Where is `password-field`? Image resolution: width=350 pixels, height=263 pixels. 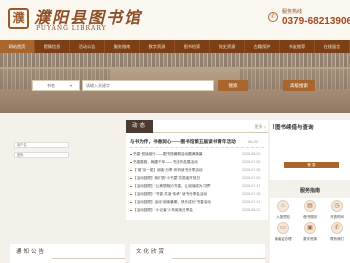 password-field is located at coordinates (41, 155).